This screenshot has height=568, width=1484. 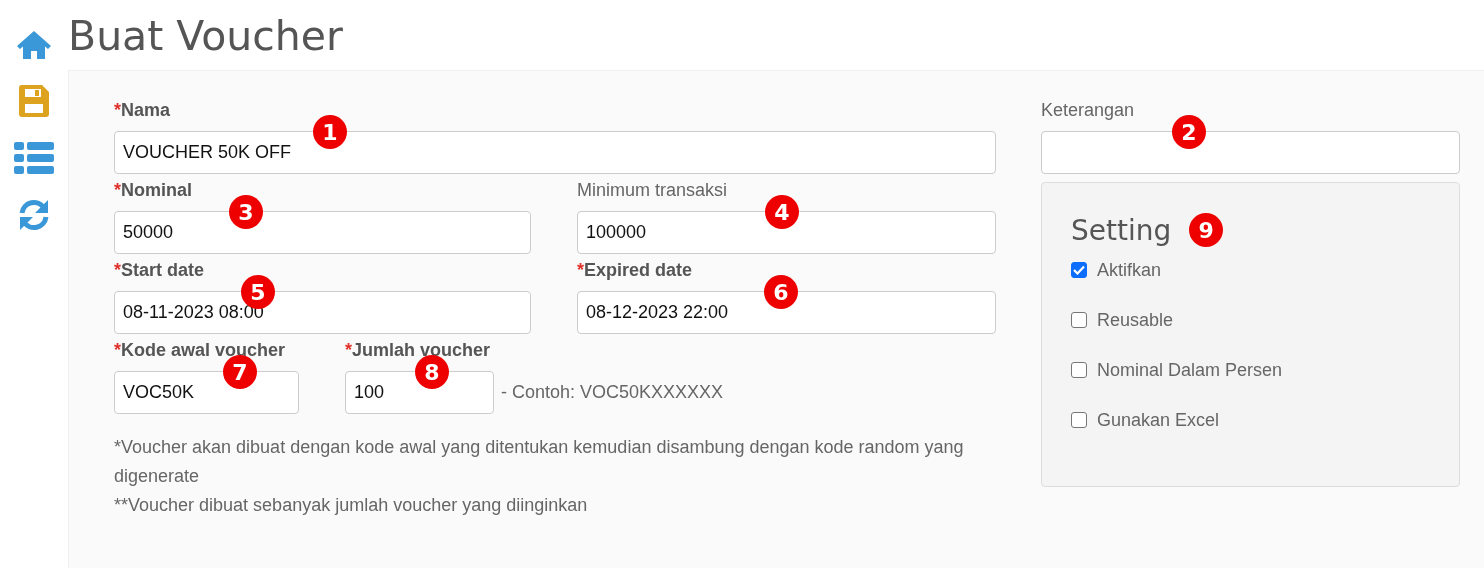 What do you see at coordinates (34, 215) in the screenshot?
I see `refresh-icon` at bounding box center [34, 215].